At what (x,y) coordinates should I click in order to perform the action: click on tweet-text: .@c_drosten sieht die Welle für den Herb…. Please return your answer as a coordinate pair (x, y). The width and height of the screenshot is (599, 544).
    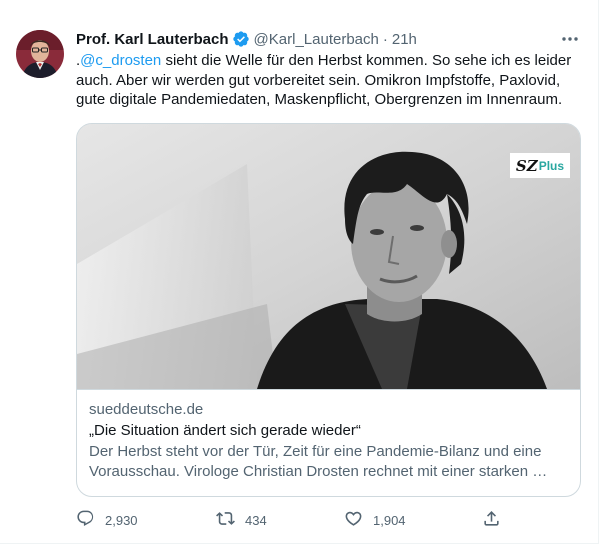
    Looking at the image, I should click on (326, 80).